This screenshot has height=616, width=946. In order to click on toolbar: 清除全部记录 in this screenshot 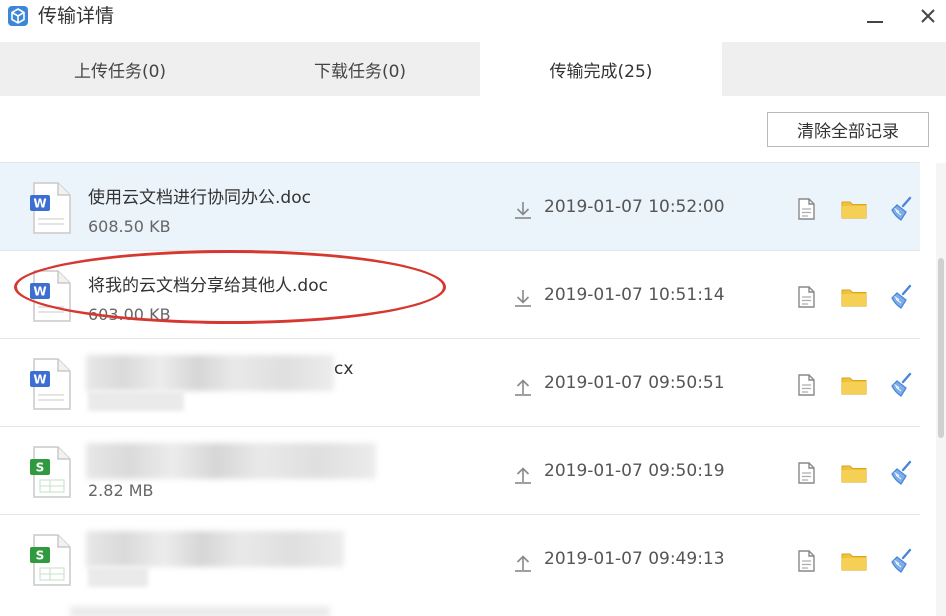, I will do `click(473, 129)`.